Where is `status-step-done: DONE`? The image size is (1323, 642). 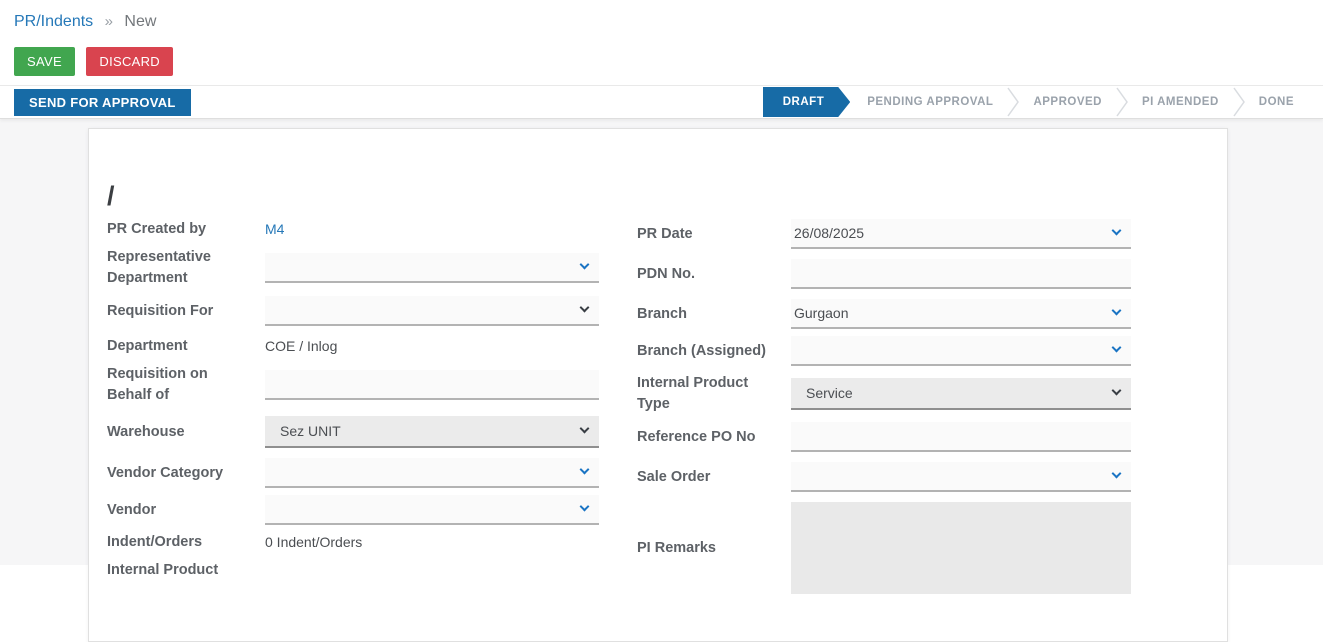
status-step-done: DONE is located at coordinates (1276, 102).